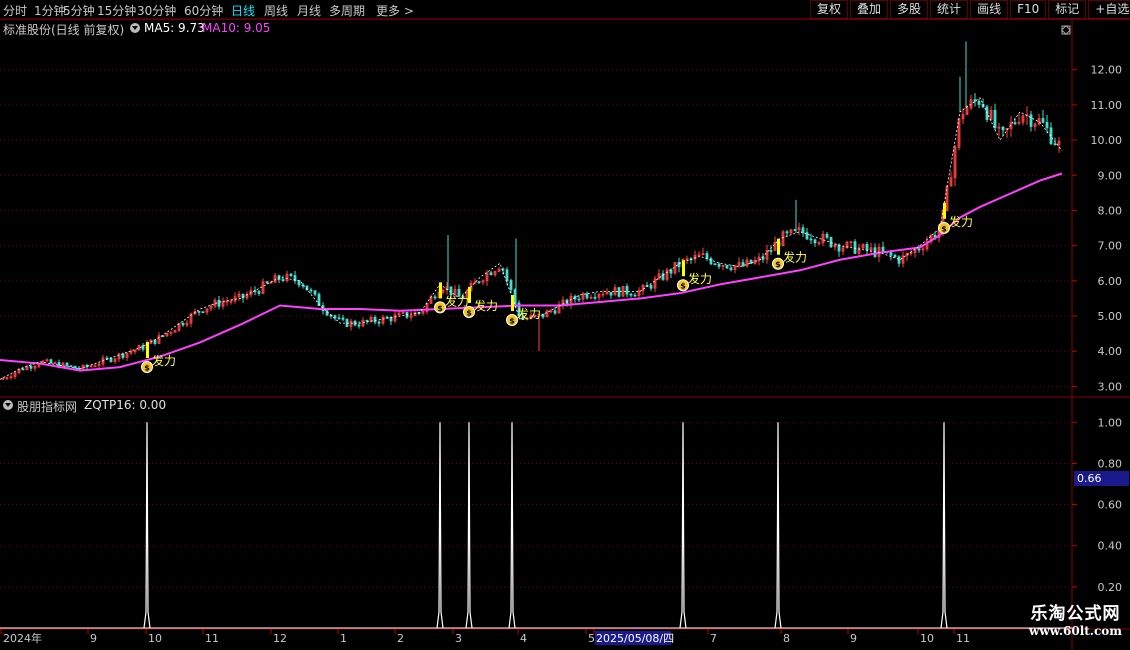 The width and height of the screenshot is (1130, 650). Describe the element at coordinates (1107, 70) in the screenshot. I see `y-tick-label: 12.00` at that location.